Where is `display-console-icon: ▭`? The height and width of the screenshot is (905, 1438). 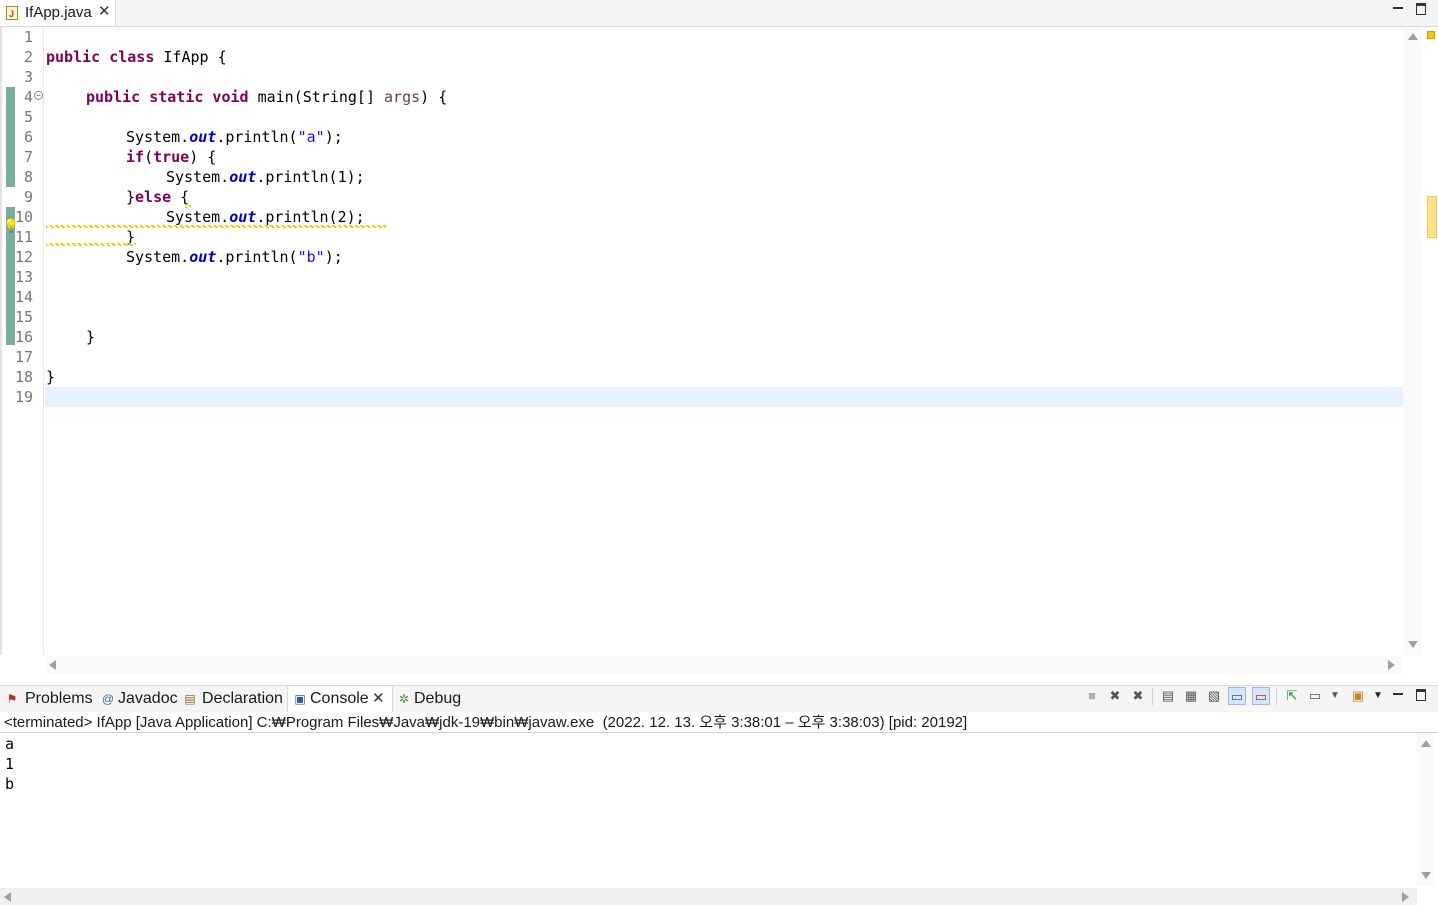
display-console-icon: ▭ is located at coordinates (1315, 696).